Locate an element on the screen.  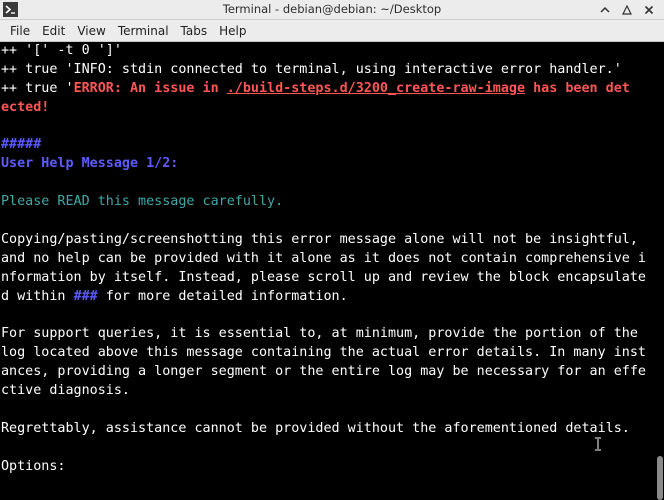
options-label: Options: is located at coordinates (33, 466).